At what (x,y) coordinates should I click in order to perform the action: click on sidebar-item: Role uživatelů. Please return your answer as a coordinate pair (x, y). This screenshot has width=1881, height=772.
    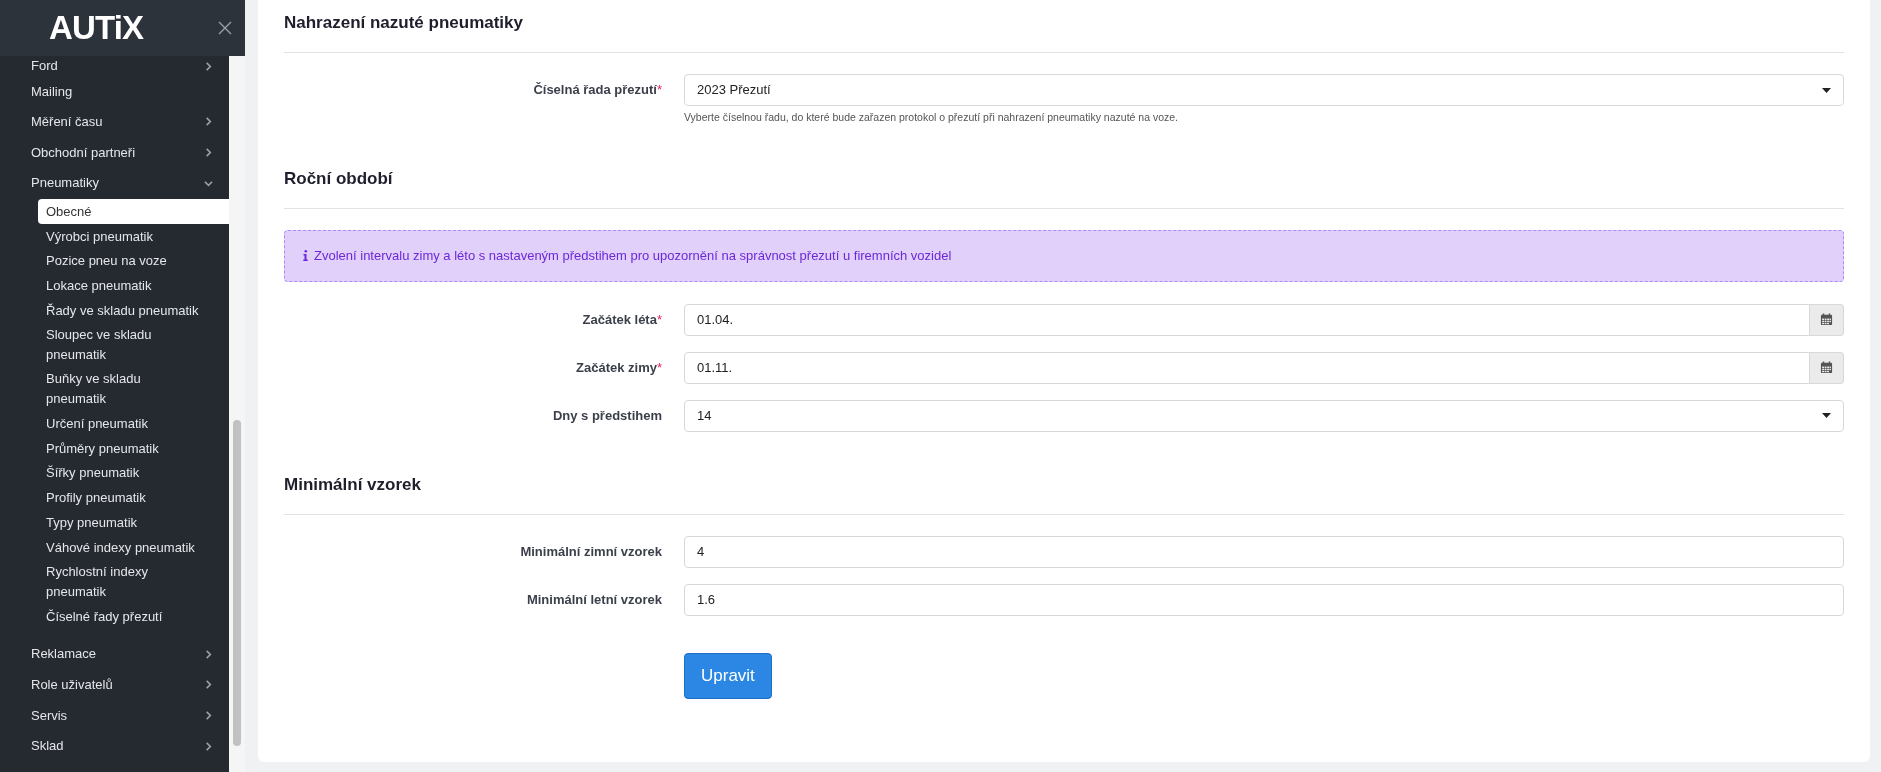
    Looking at the image, I should click on (114, 685).